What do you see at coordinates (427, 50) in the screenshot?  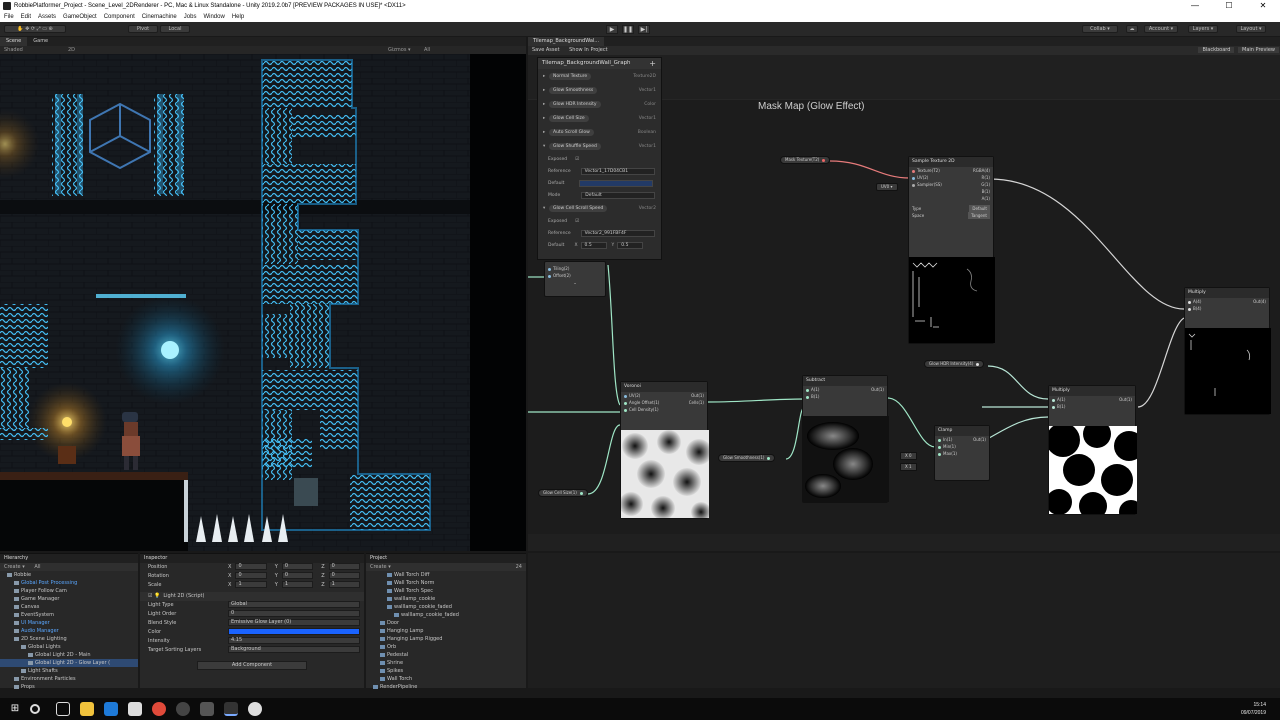 I see `scene-search: All` at bounding box center [427, 50].